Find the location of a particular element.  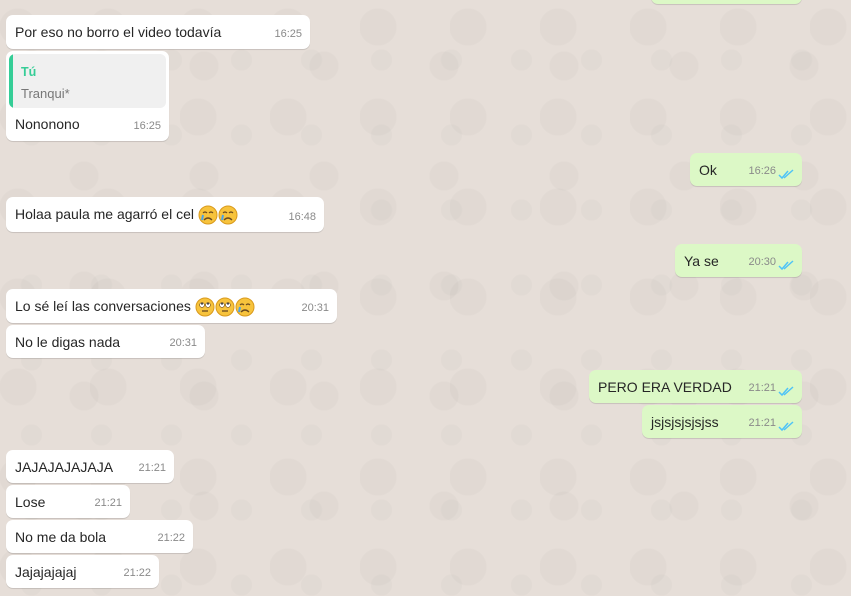

message-text: Nononono is located at coordinates (47, 124).